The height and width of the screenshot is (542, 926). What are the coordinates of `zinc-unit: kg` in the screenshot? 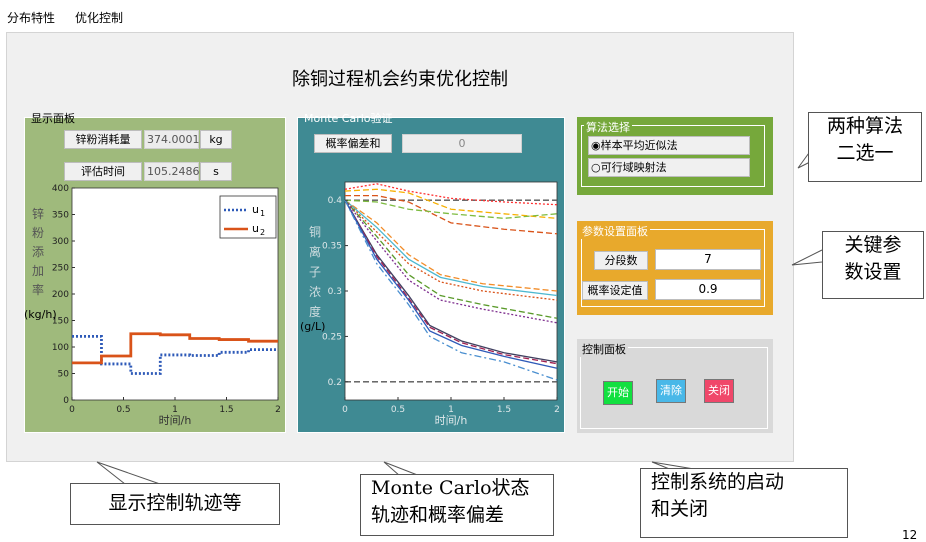 It's located at (216, 139).